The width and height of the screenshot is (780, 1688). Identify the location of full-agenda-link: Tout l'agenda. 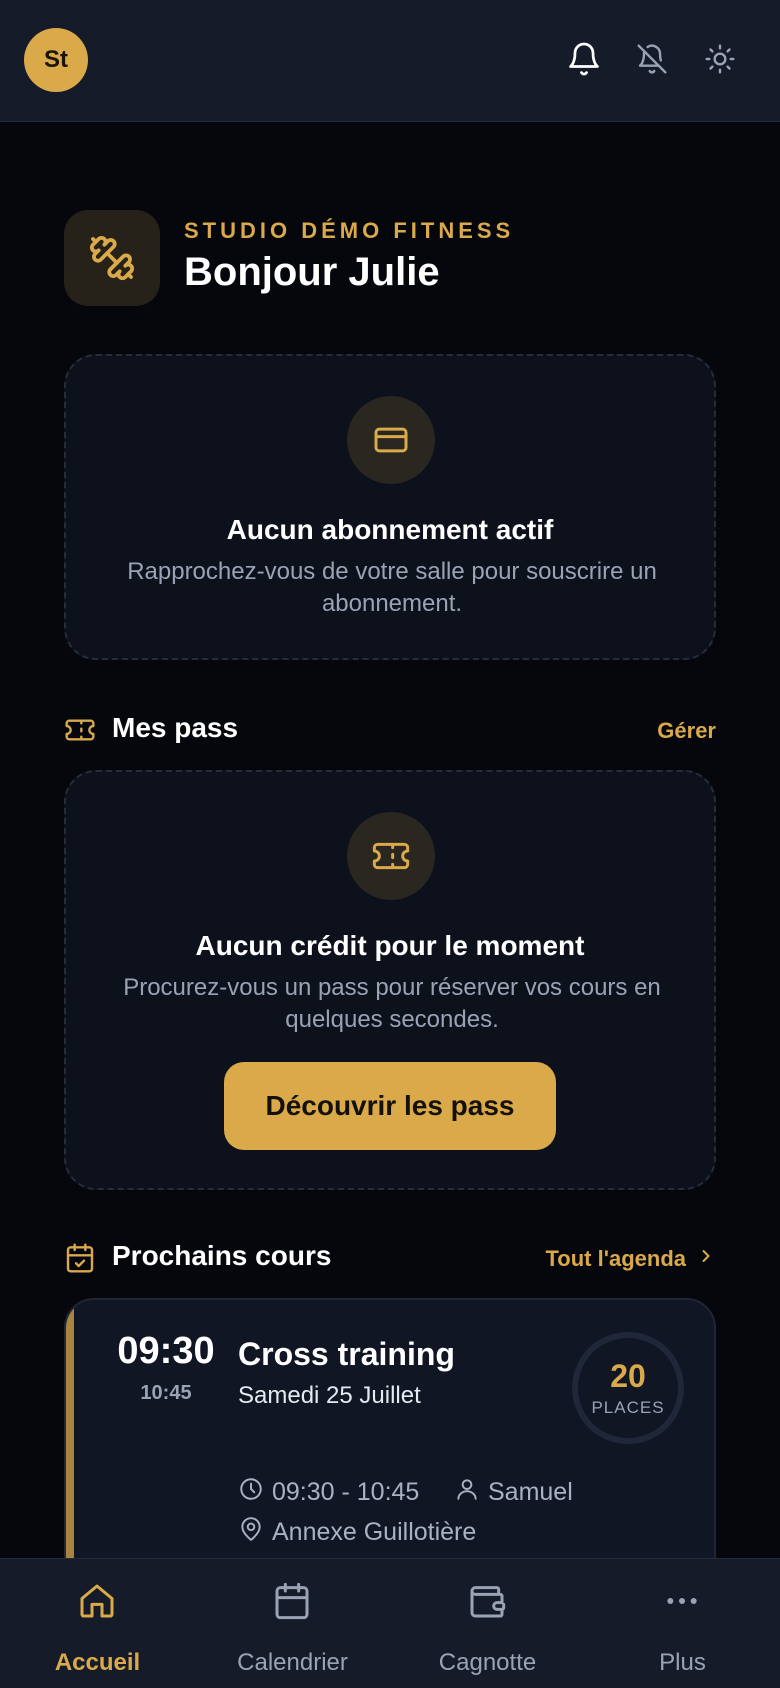
(631, 1259).